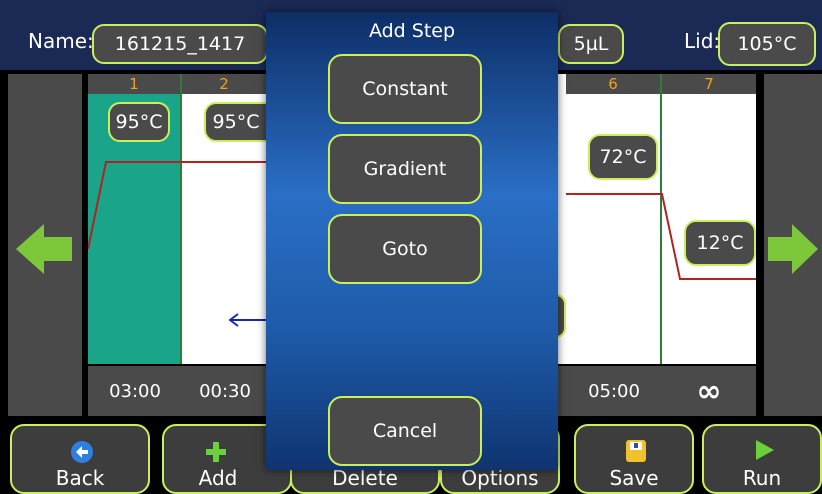 The width and height of the screenshot is (822, 494). I want to click on play-icon, so click(765, 450).